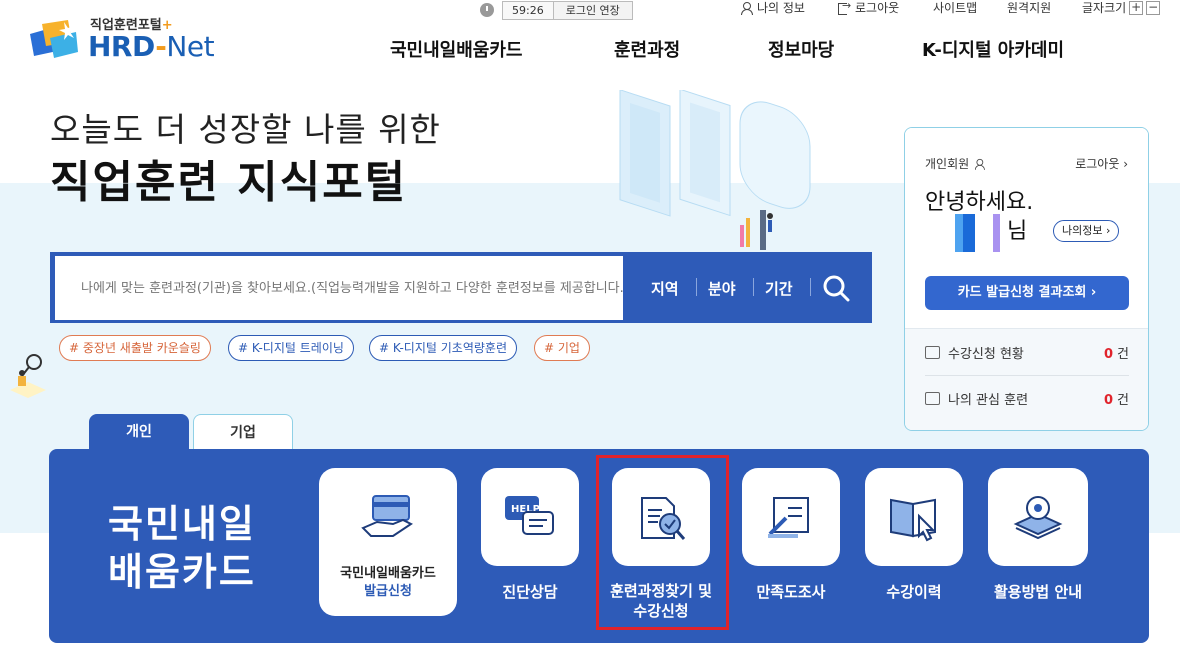 Image resolution: width=1180 pixels, height=650 pixels. Describe the element at coordinates (243, 432) in the screenshot. I see `tab-company: 기업` at that location.